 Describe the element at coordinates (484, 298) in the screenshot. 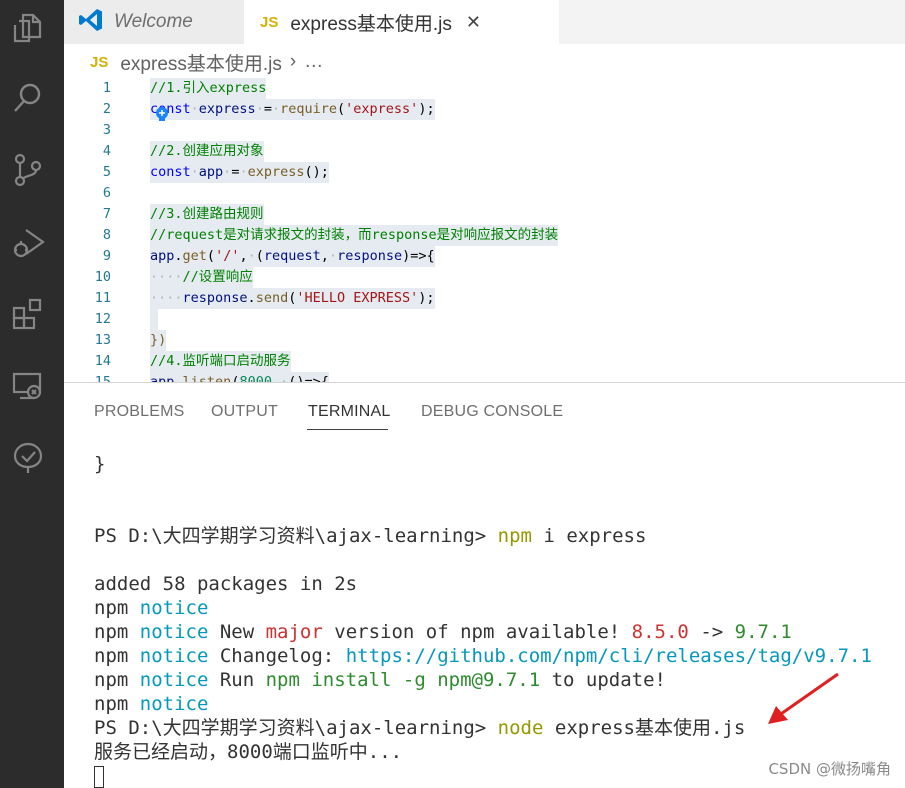

I see `code-line: 11 ····response.send('HELLO EXPRESS');` at that location.